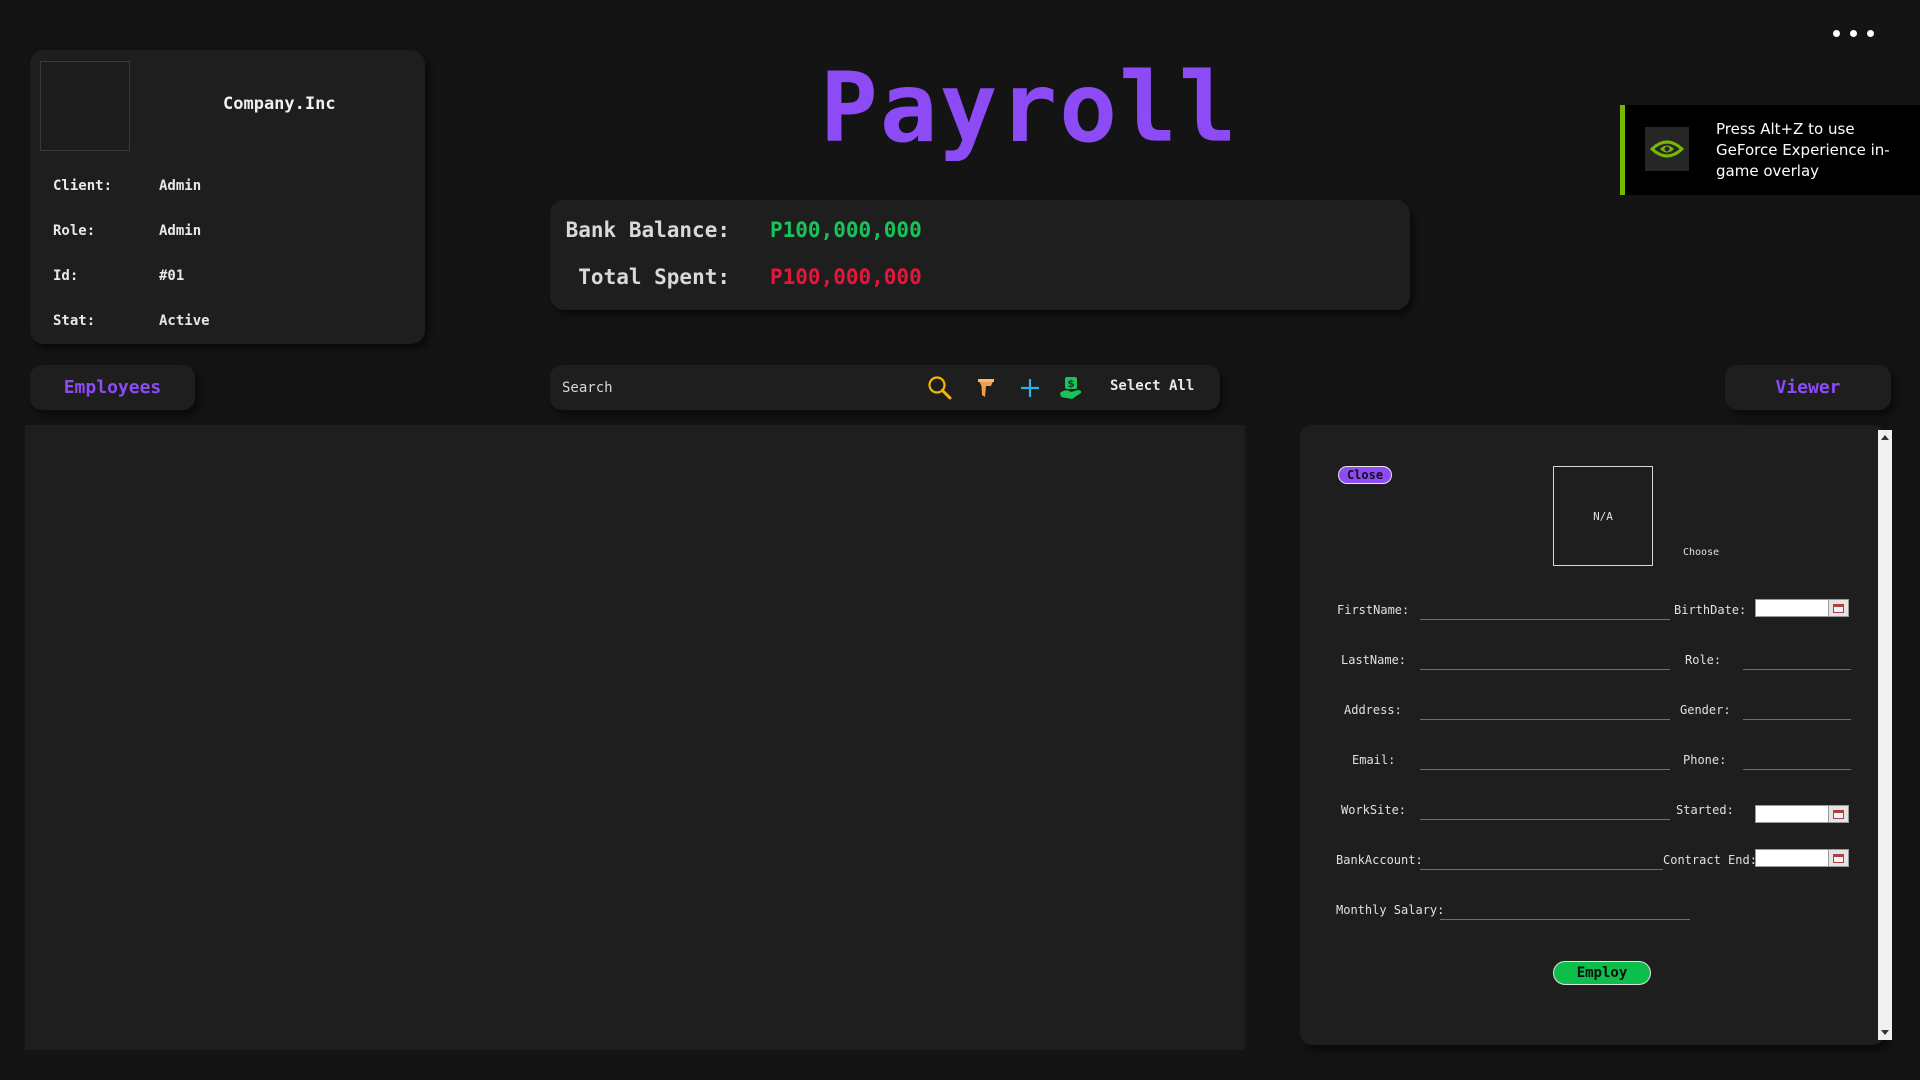 The image size is (1920, 1080). What do you see at coordinates (127, 231) in the screenshot?
I see `info-row-role: Role: Admin` at bounding box center [127, 231].